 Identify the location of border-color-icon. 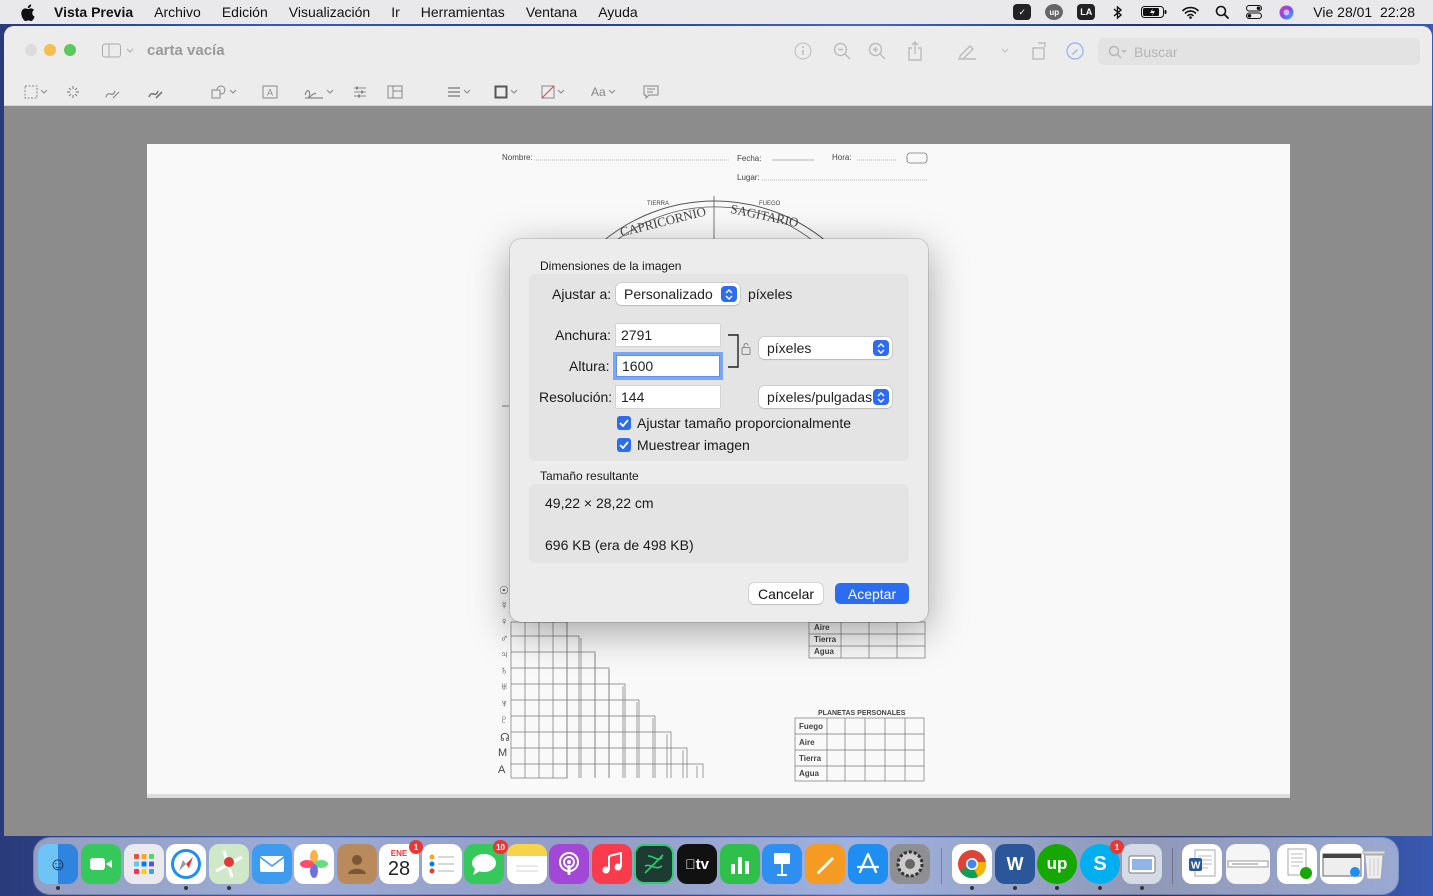
(501, 92).